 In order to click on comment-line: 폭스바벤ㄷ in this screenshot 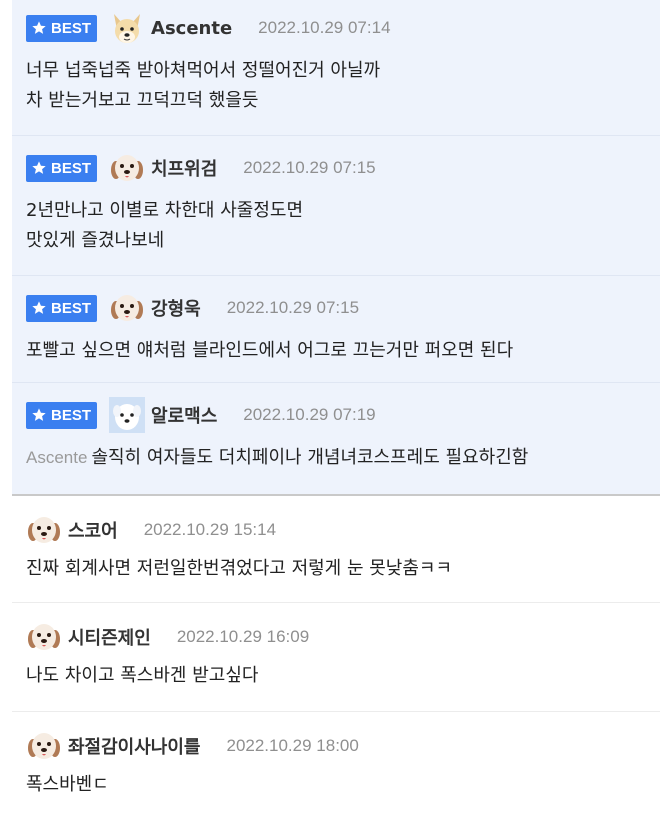, I will do `click(67, 784)`.